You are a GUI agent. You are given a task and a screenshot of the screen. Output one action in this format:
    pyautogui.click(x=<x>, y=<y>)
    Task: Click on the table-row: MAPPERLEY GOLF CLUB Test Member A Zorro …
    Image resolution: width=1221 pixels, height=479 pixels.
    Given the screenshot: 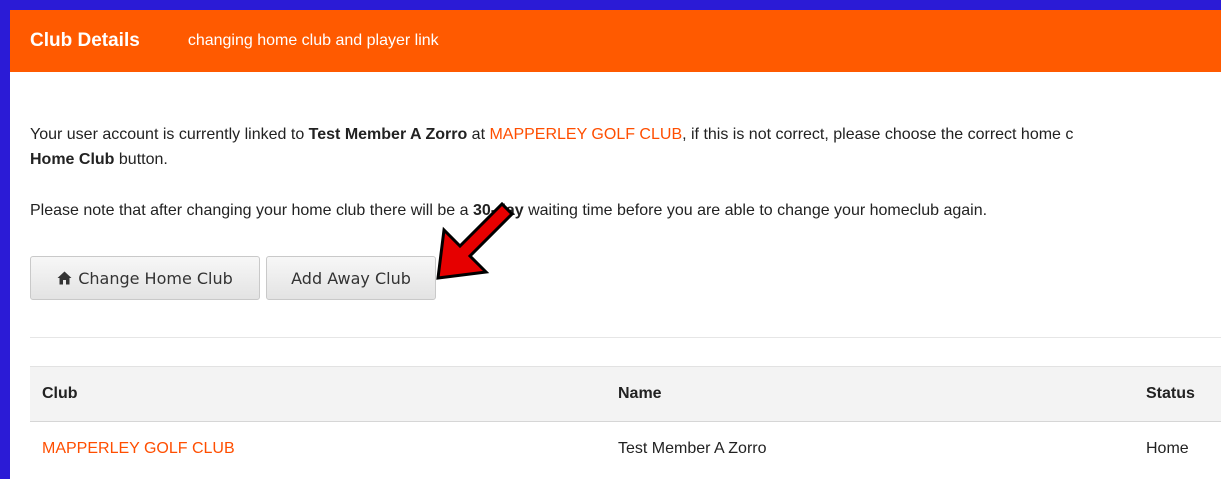 What is the action you would take?
    pyautogui.click(x=625, y=449)
    